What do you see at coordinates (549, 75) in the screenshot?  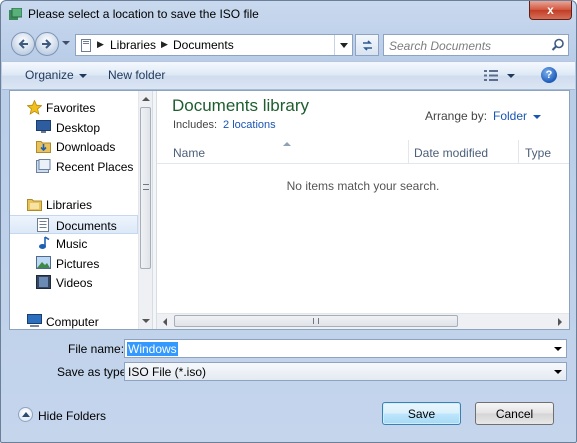 I see `help-button: ?` at bounding box center [549, 75].